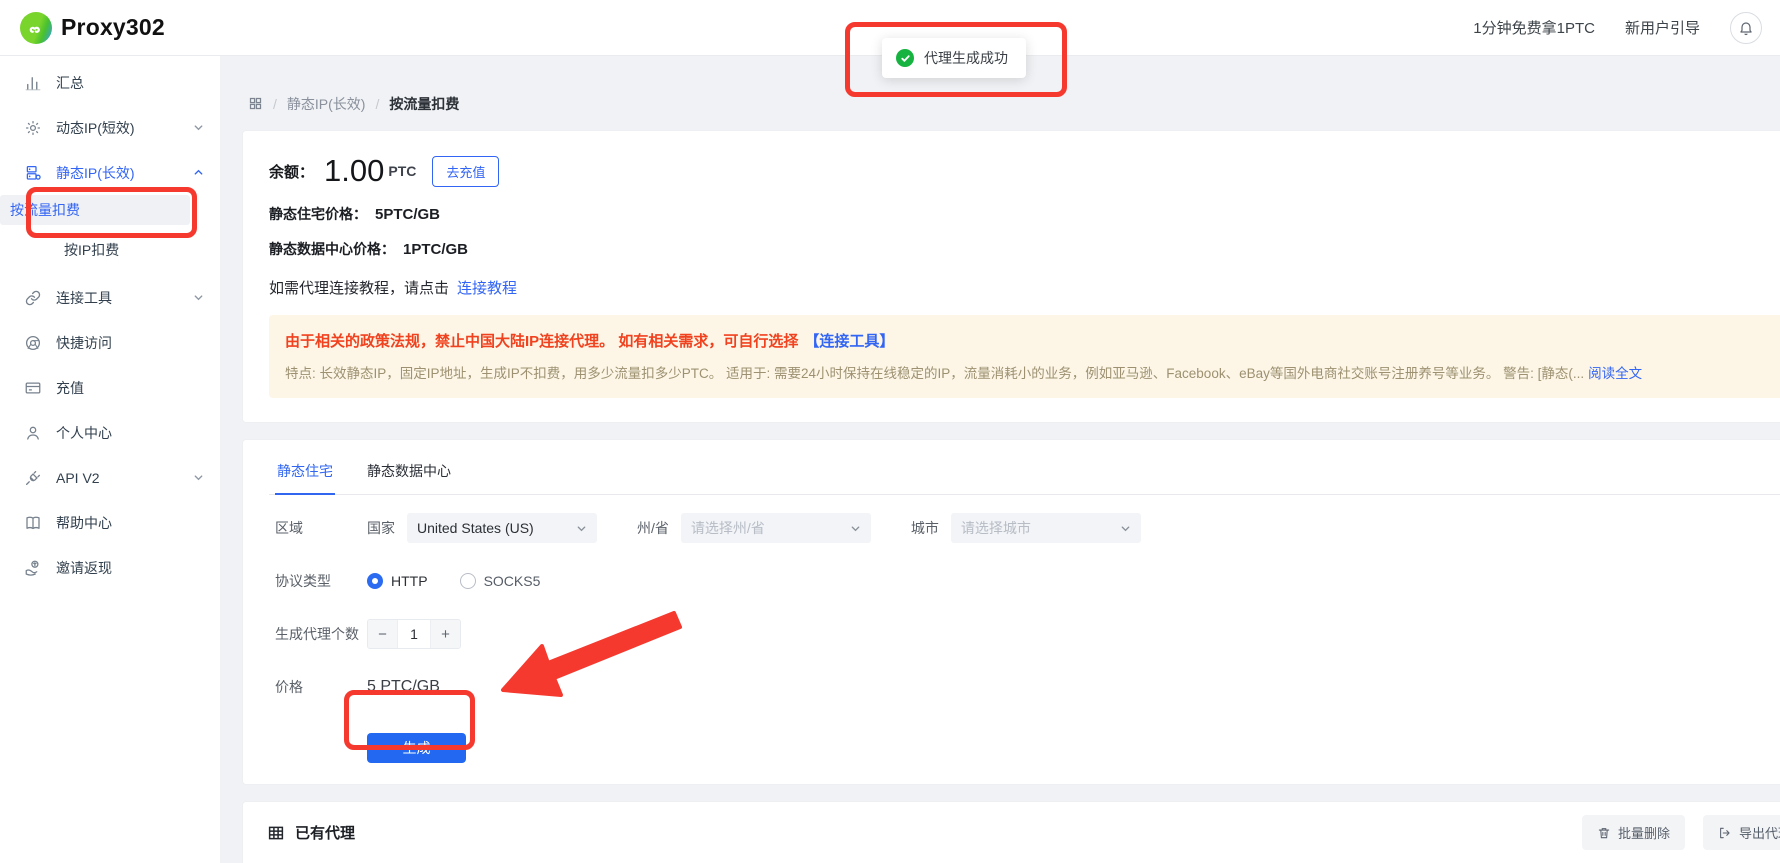 Image resolution: width=1780 pixels, height=863 pixels. Describe the element at coordinates (33, 298) in the screenshot. I see `link-icon` at that location.